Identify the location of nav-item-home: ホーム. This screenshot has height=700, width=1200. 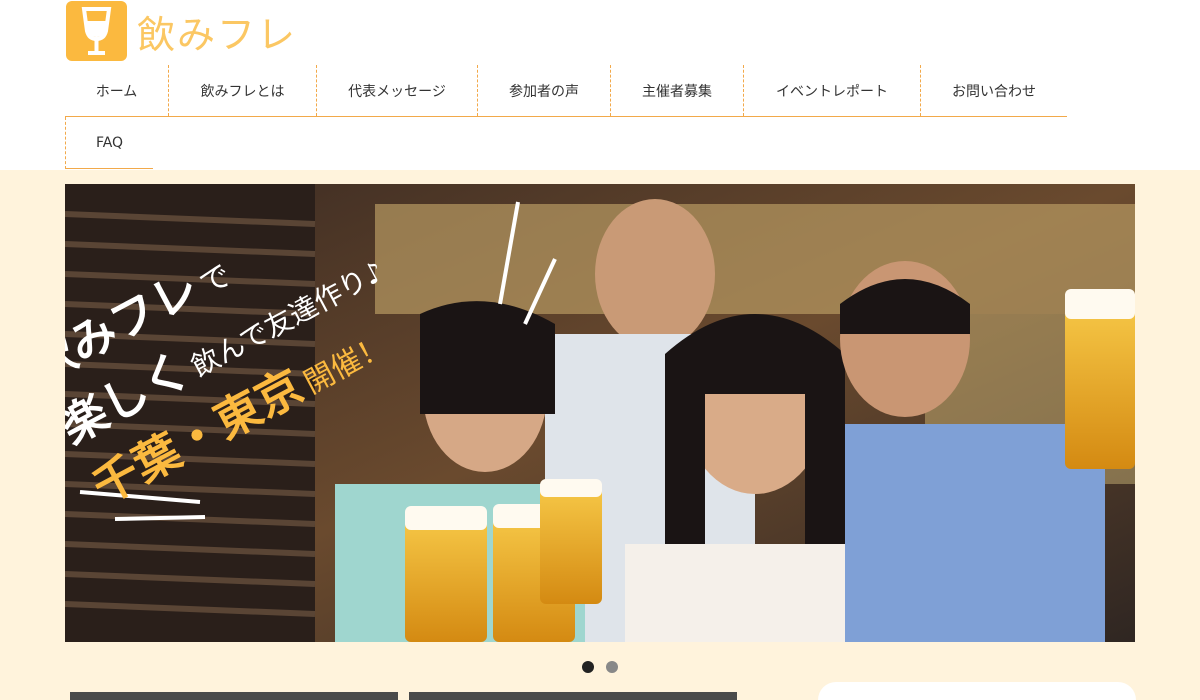
(117, 90).